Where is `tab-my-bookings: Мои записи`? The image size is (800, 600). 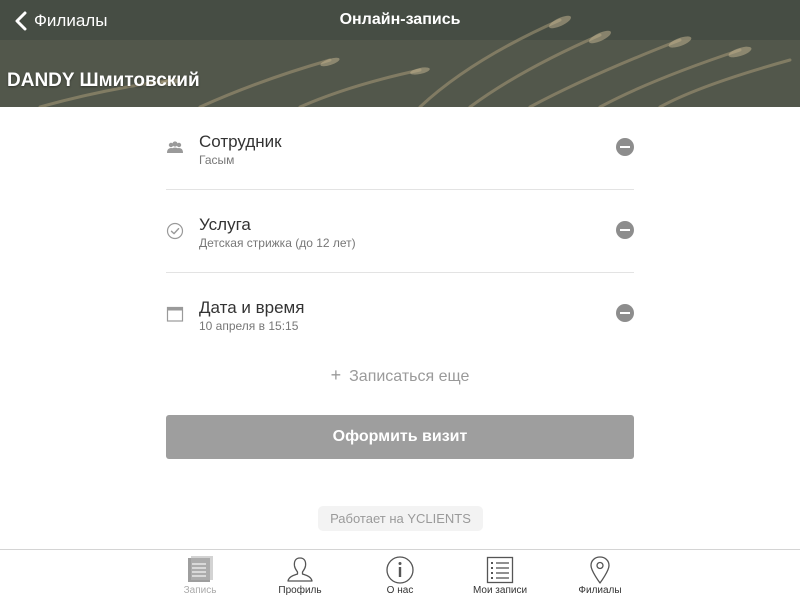 tab-my-bookings: Мои записи is located at coordinates (500, 575).